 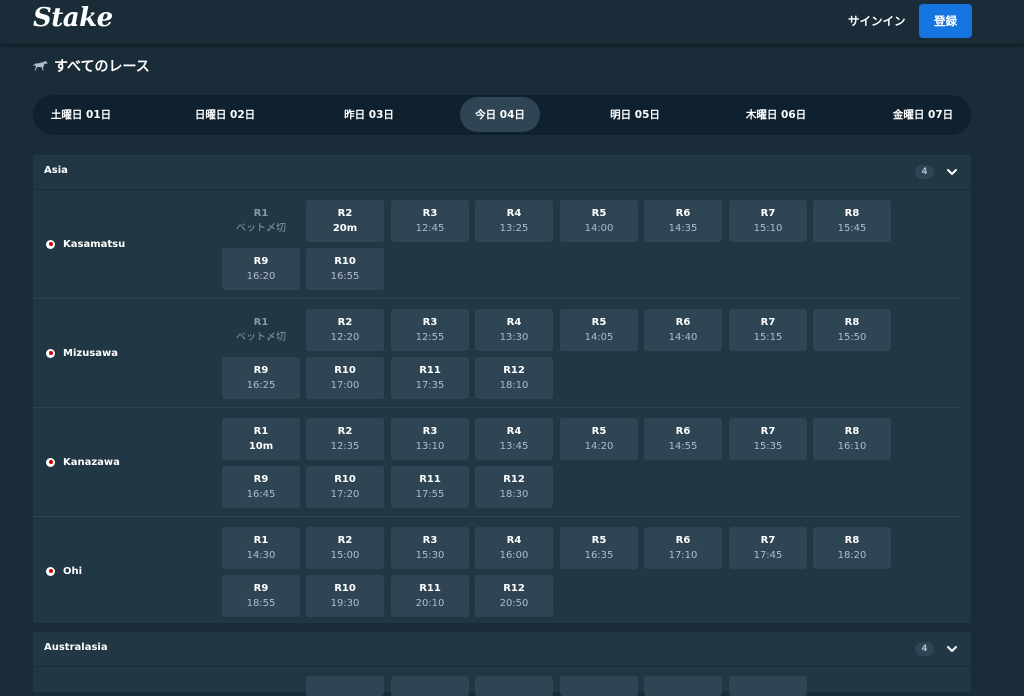 What do you see at coordinates (261, 385) in the screenshot?
I see `race-time: 16:25` at bounding box center [261, 385].